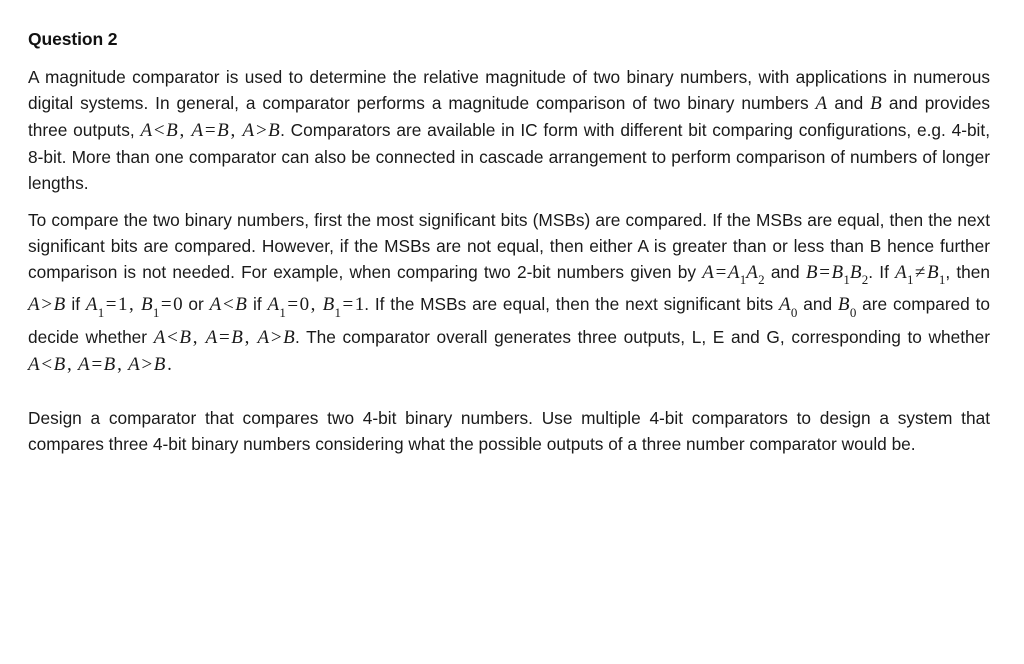 Image resolution: width=1024 pixels, height=664 pixels. What do you see at coordinates (73, 39) in the screenshot?
I see `question-heading: Question 2` at bounding box center [73, 39].